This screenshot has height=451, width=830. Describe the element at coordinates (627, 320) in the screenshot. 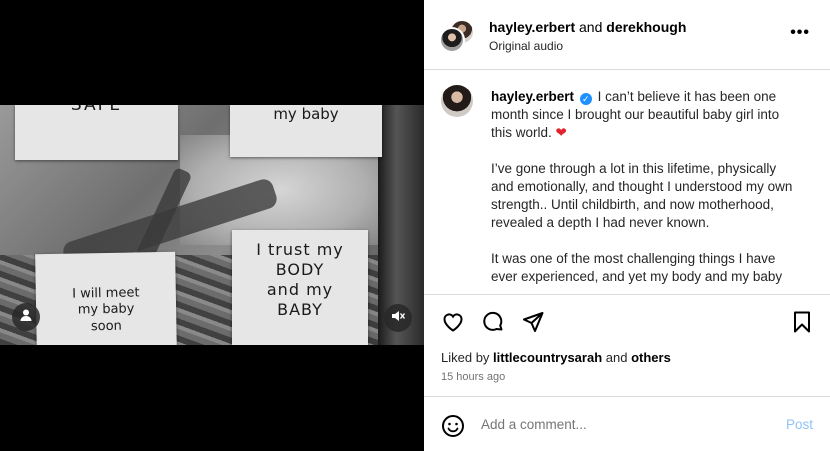

I see `action-bar` at that location.